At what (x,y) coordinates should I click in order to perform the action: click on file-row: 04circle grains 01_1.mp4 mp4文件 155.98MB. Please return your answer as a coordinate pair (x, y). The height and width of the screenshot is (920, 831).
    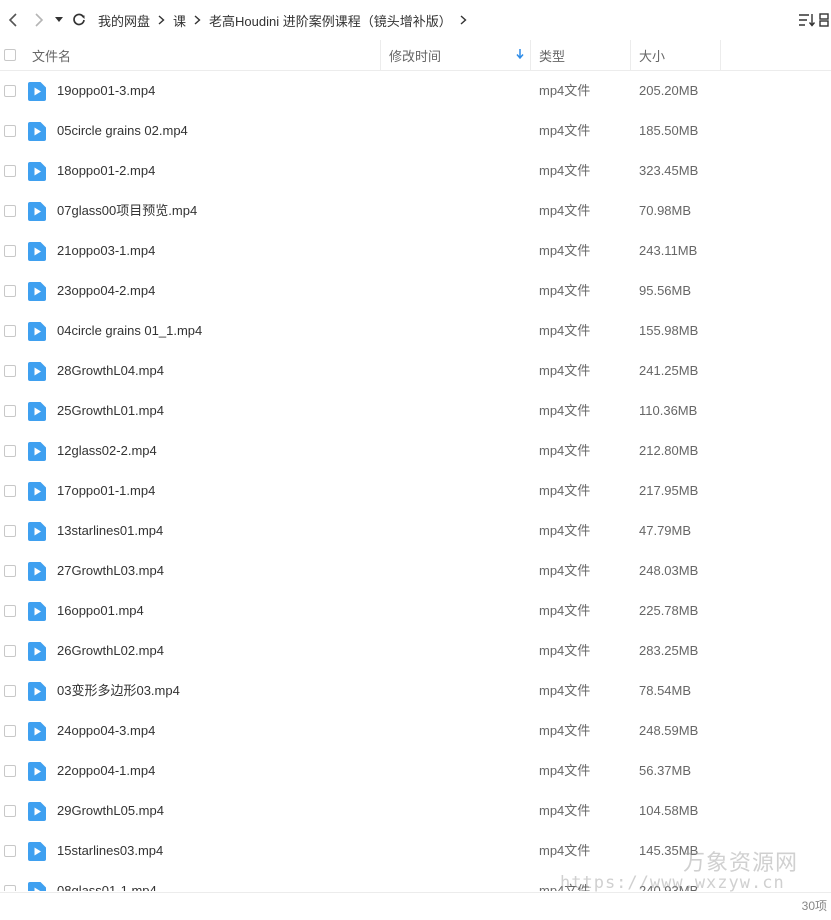
    Looking at the image, I should click on (415, 331).